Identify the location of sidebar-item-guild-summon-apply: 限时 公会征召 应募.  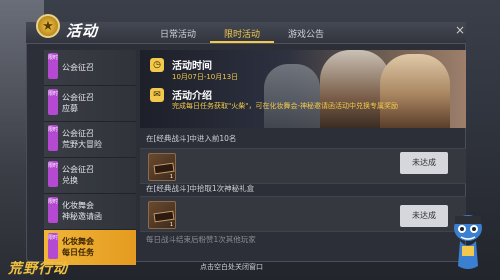
(90, 104).